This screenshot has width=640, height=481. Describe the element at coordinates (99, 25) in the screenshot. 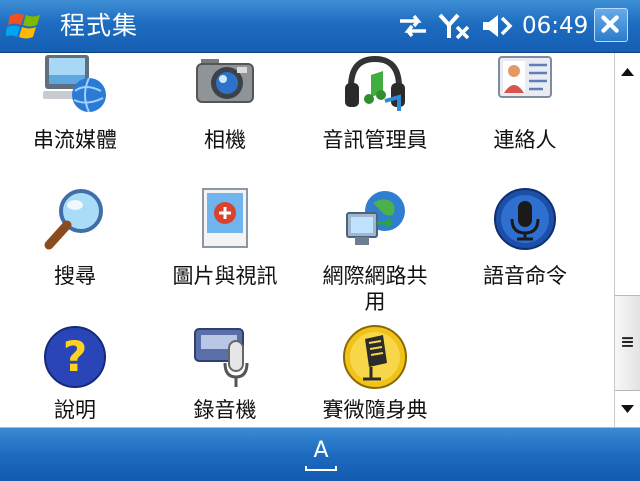

I see `window-title: 程式集` at that location.